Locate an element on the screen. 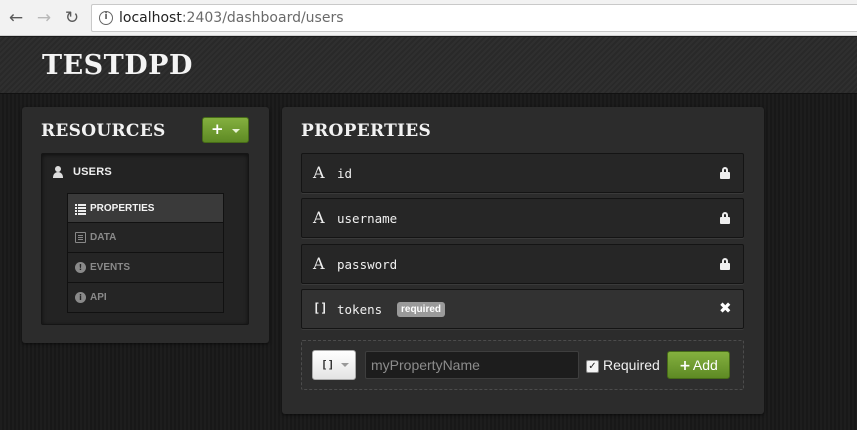 The height and width of the screenshot is (430, 857). address-bar: i localhost:2403/dashboard/users is located at coordinates (474, 18).